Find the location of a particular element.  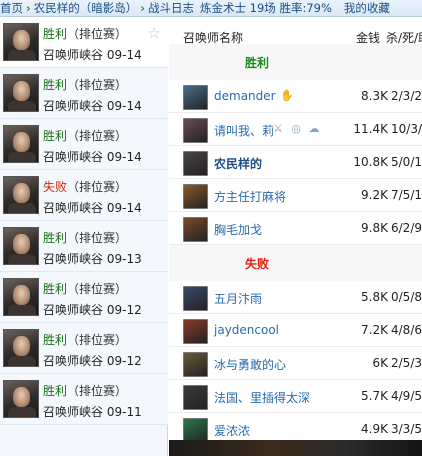

player-kda: 4/8/6 is located at coordinates (406, 330).